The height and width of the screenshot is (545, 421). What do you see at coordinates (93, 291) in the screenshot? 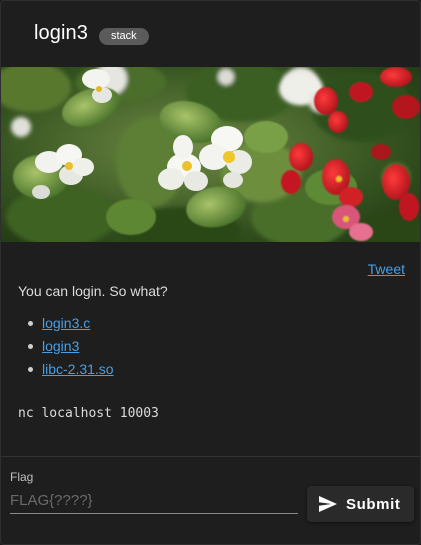
I see `challenge-description: You can login. So what?` at bounding box center [93, 291].